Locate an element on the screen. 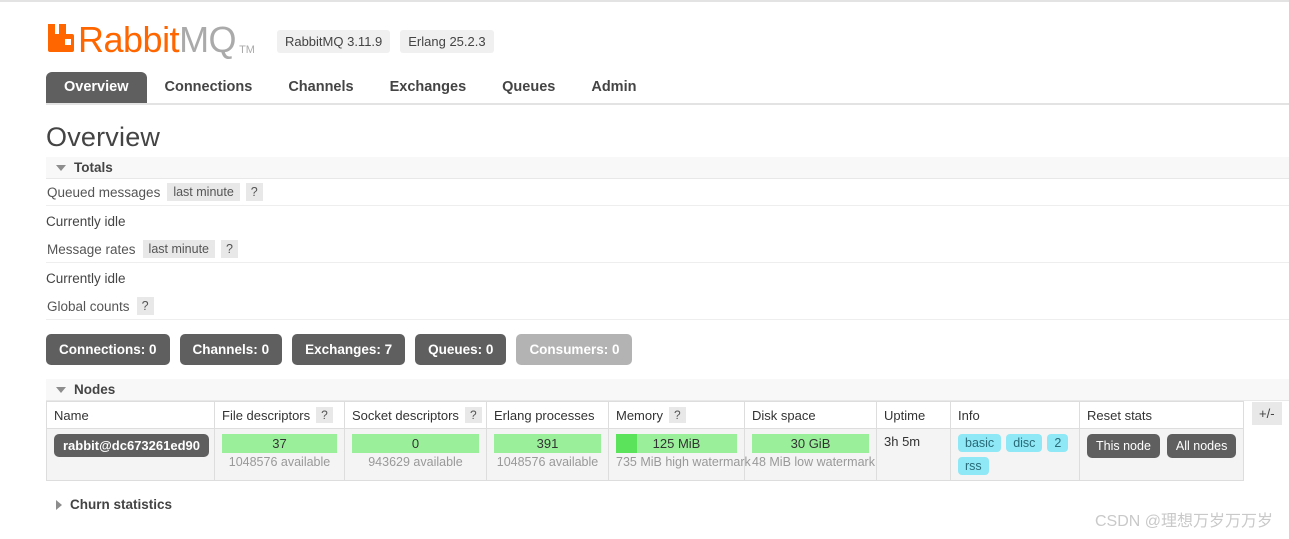 This screenshot has width=1289, height=539. badge-channels-value: 0 is located at coordinates (265, 349).